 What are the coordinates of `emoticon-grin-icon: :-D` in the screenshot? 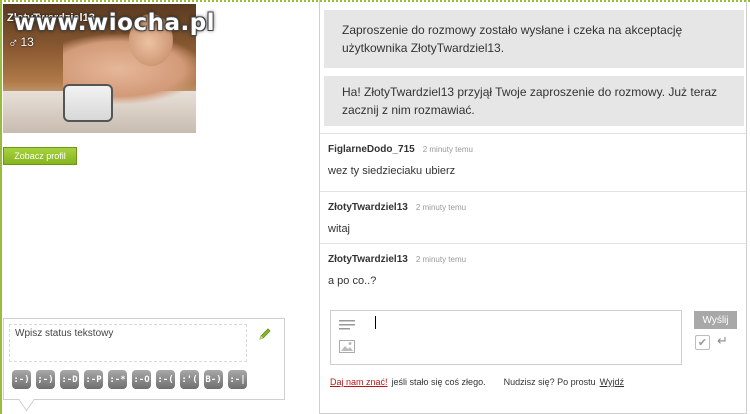 It's located at (69, 379).